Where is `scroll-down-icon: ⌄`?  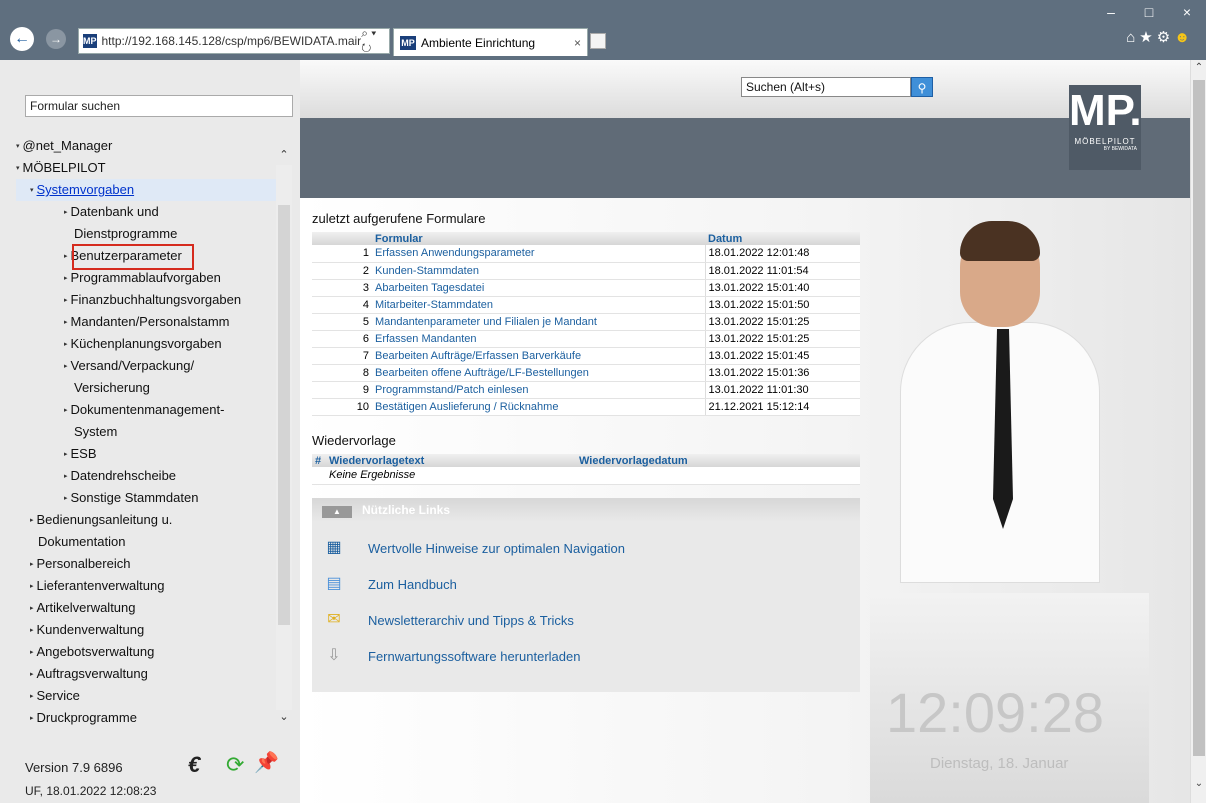
scroll-down-icon: ⌄ is located at coordinates (1198, 783).